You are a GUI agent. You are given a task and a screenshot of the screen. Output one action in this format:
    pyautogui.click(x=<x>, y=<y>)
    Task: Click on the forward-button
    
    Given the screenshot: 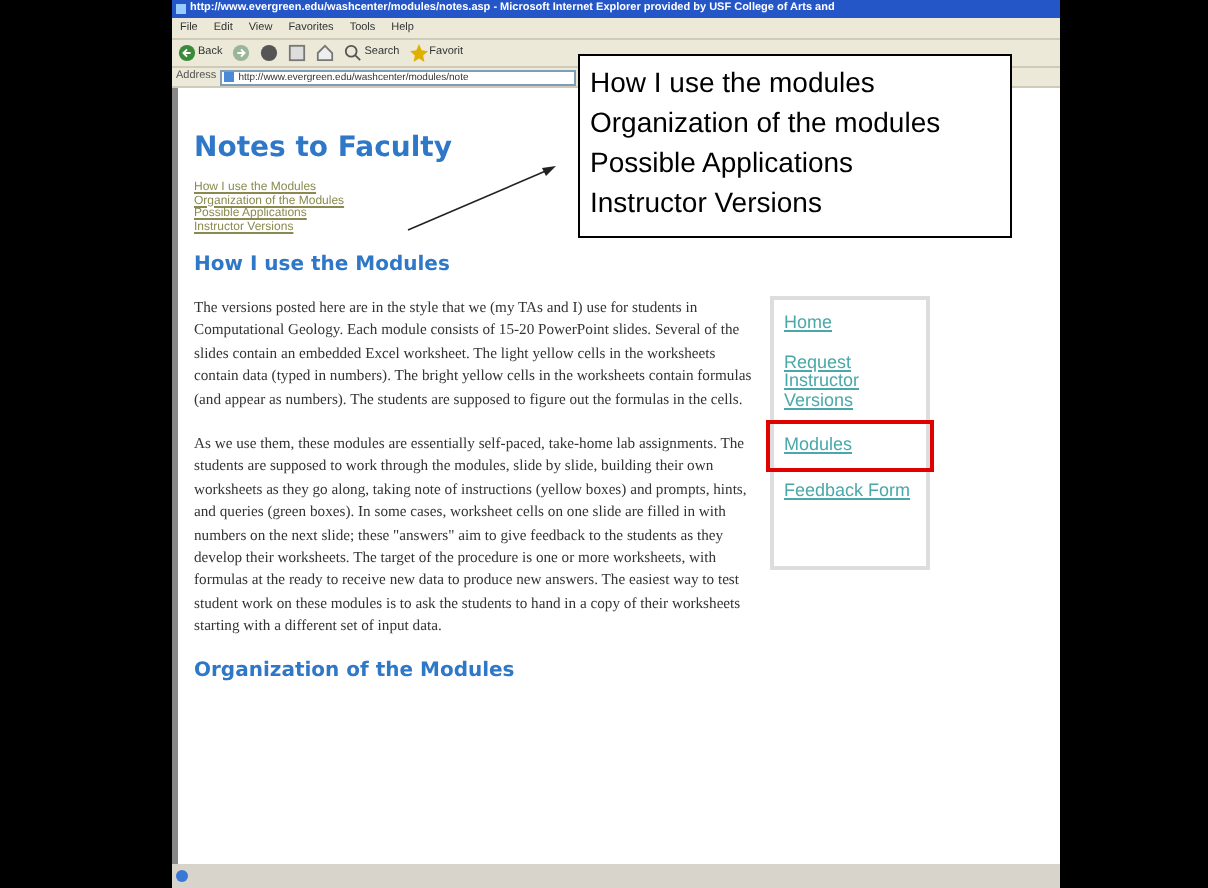 What is the action you would take?
    pyautogui.click(x=241, y=53)
    